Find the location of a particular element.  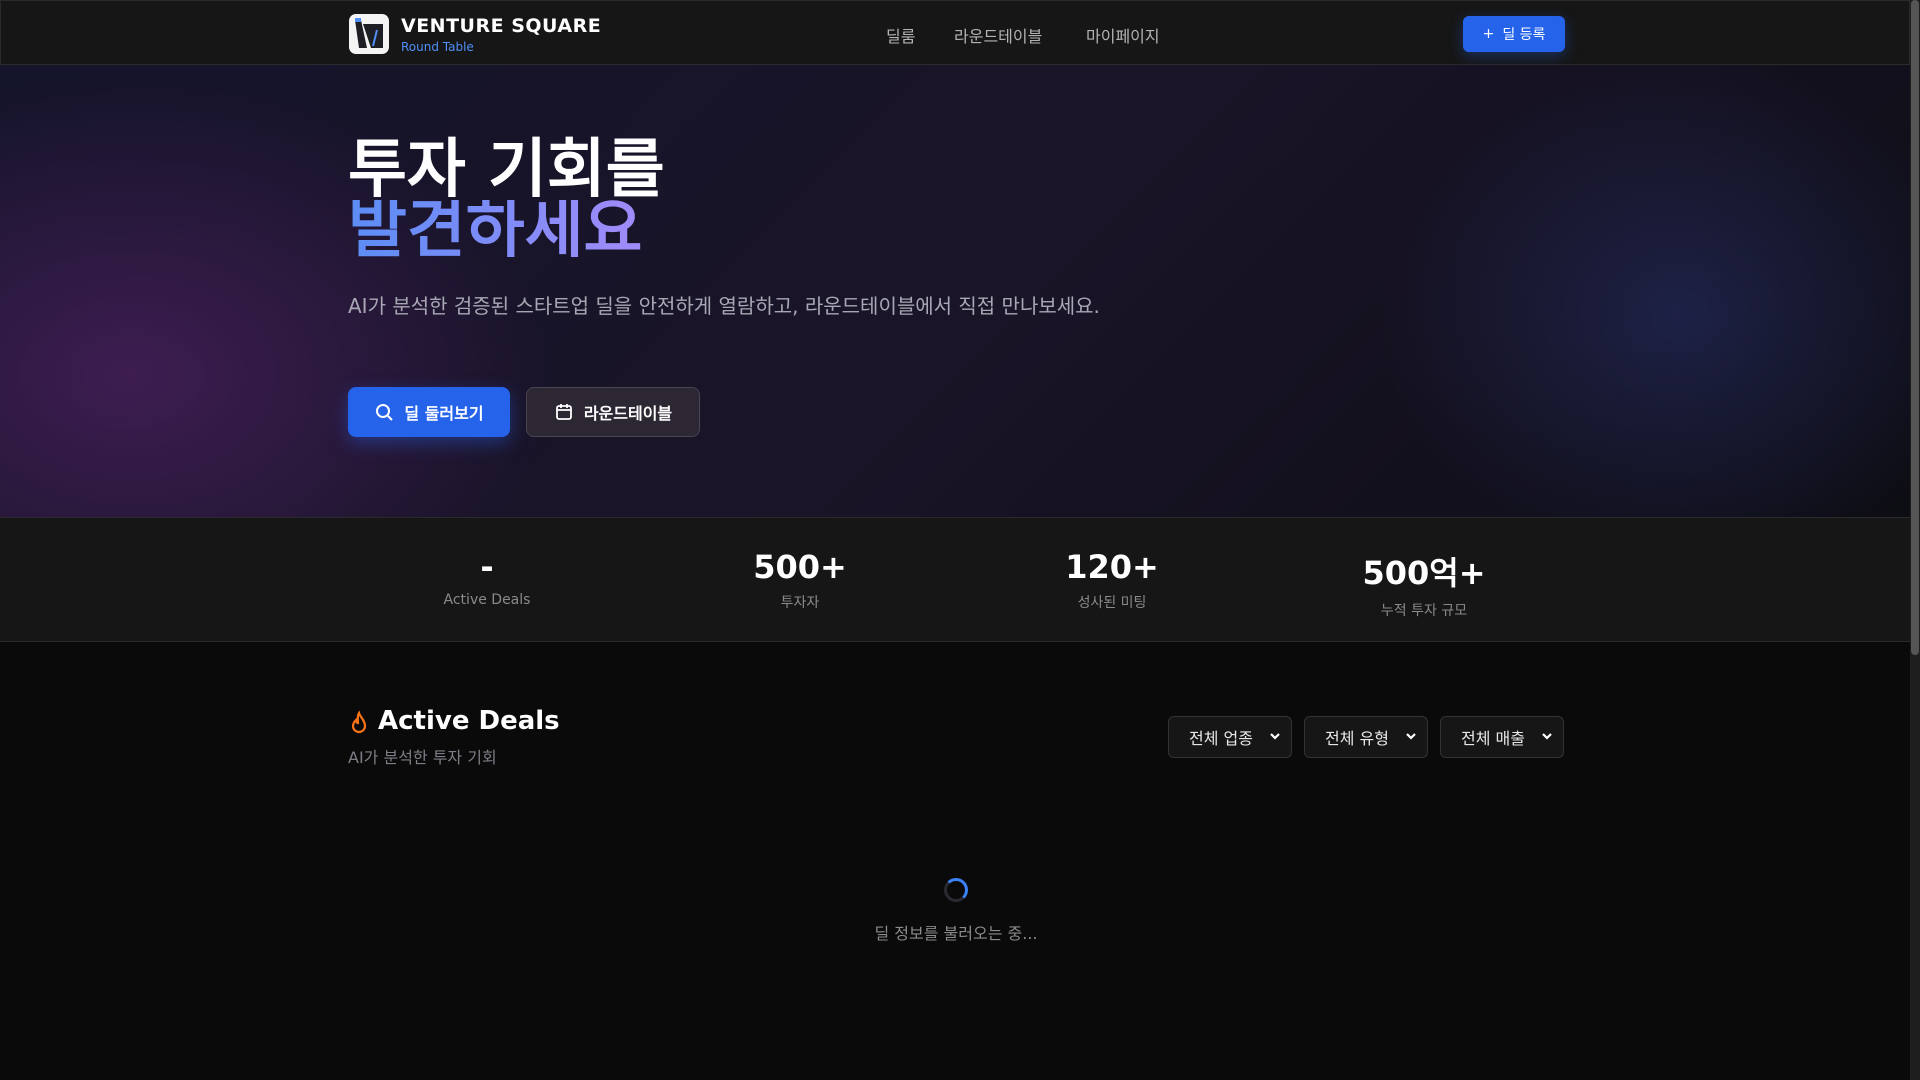

stat-investment-volume: 500억+ 누적 투자 규모 is located at coordinates (1424, 584).